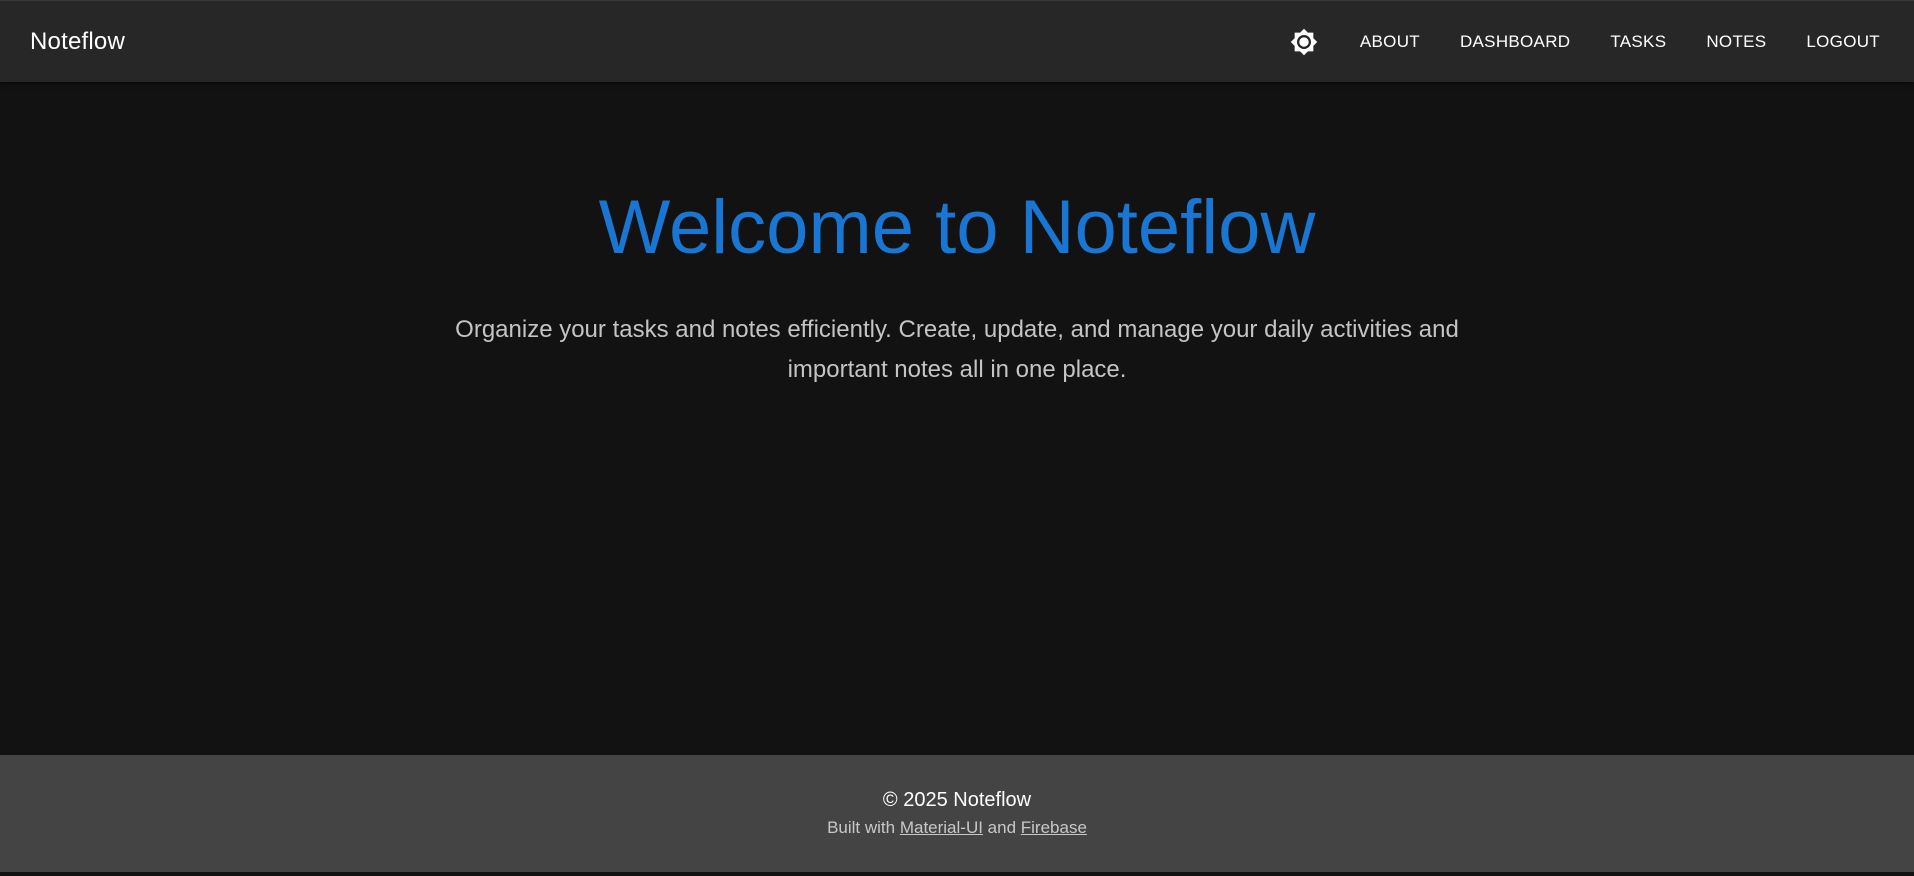 The height and width of the screenshot is (876, 1914). Describe the element at coordinates (957, 227) in the screenshot. I see `hero-title: Welcome to Noteflow` at that location.